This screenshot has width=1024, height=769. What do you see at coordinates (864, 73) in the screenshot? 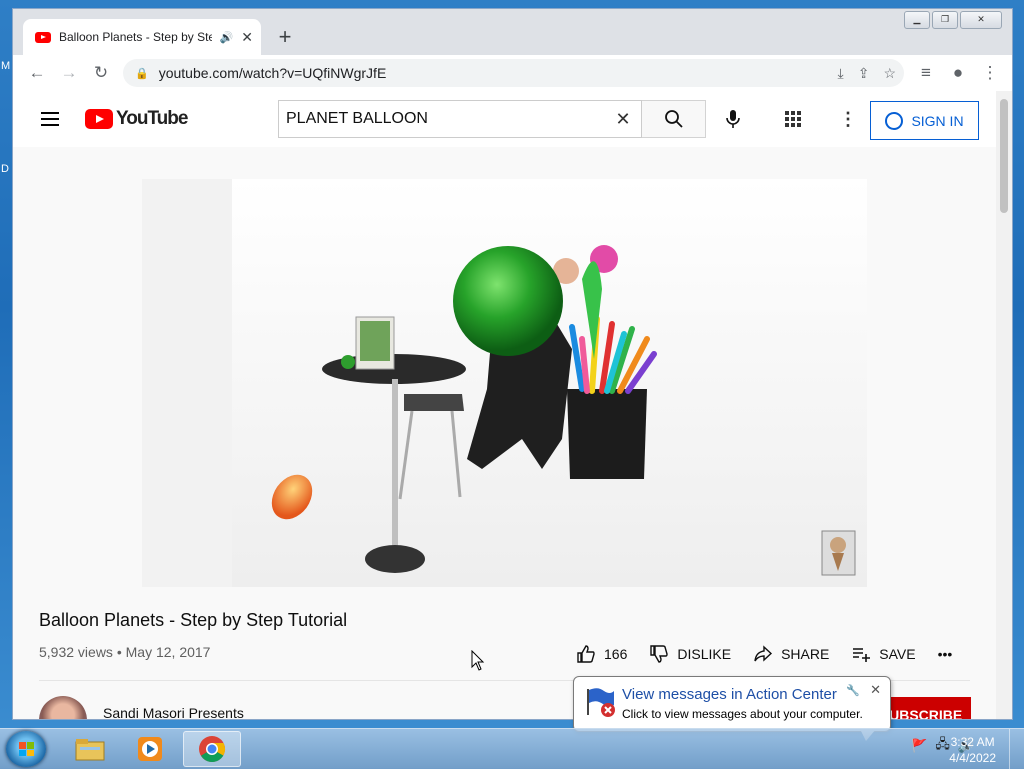
I see `share-page-icon: ⇪` at bounding box center [864, 73].